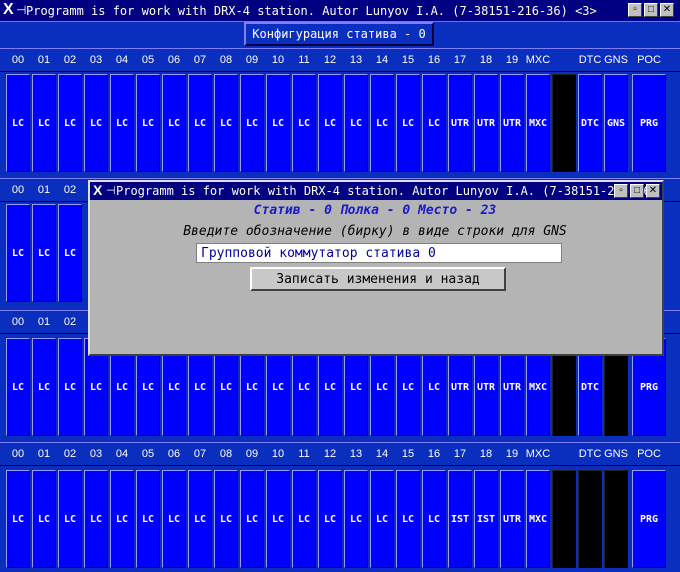 The width and height of the screenshot is (680, 572). I want to click on column-label-08: 08, so click(226, 60).